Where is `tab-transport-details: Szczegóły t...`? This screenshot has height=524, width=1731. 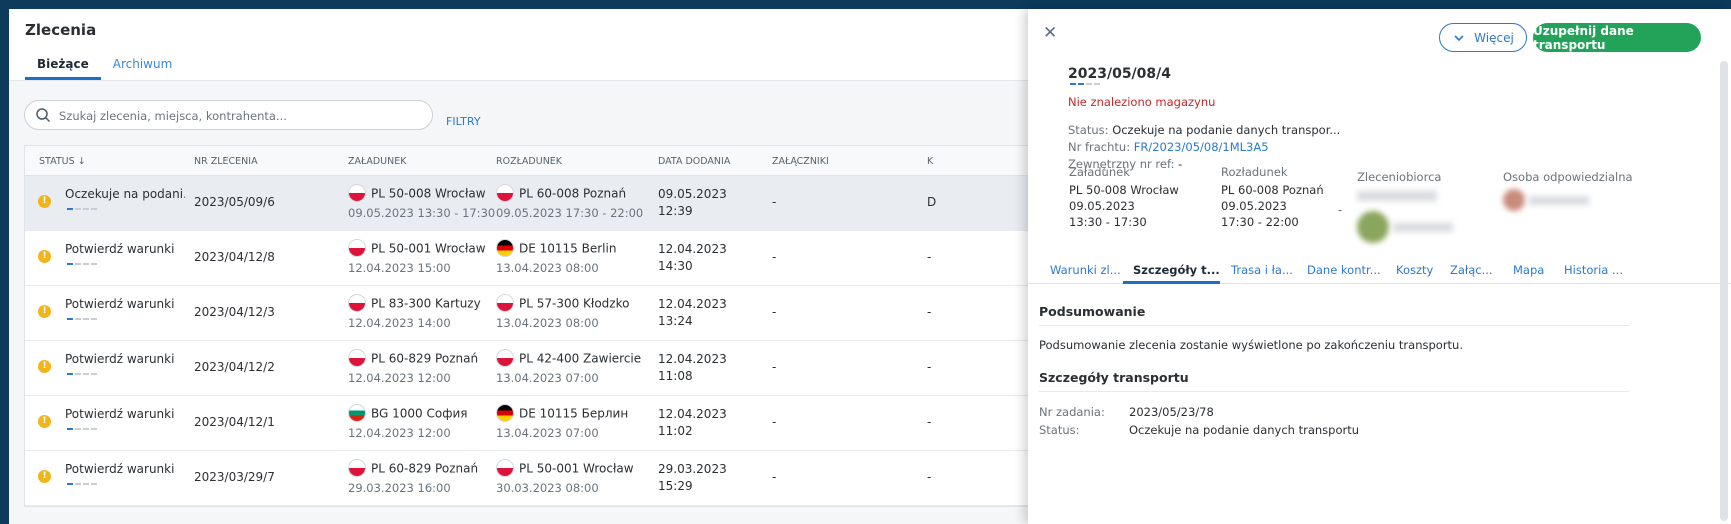
tab-transport-details: Szczegóły t... is located at coordinates (1176, 270).